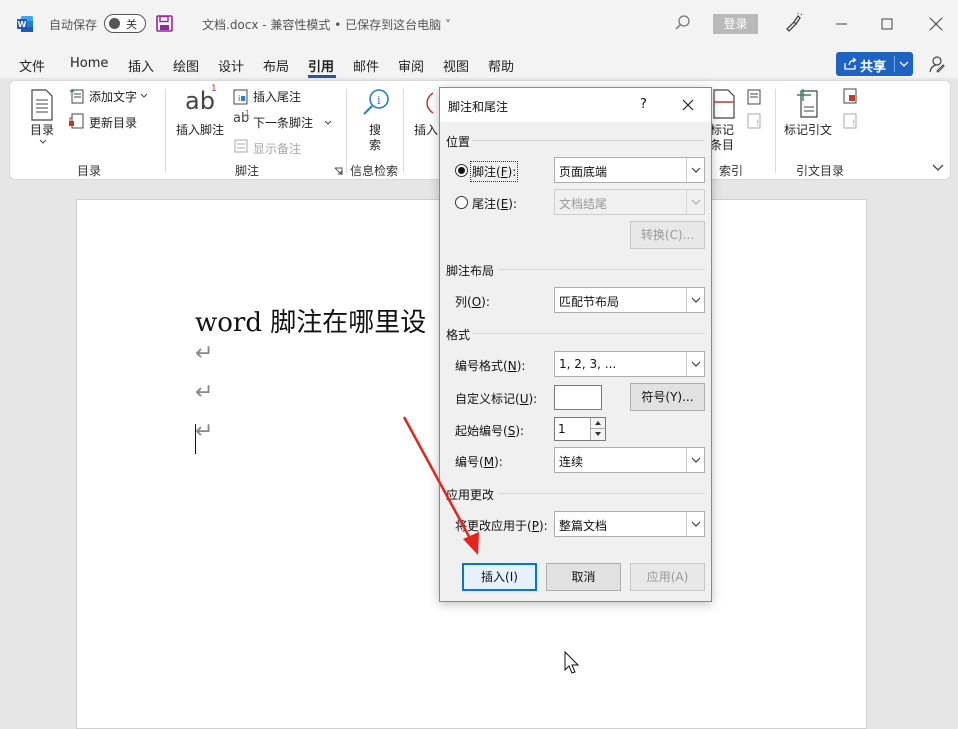  Describe the element at coordinates (461, 302) in the screenshot. I see `columns-label-text: 列` at that location.